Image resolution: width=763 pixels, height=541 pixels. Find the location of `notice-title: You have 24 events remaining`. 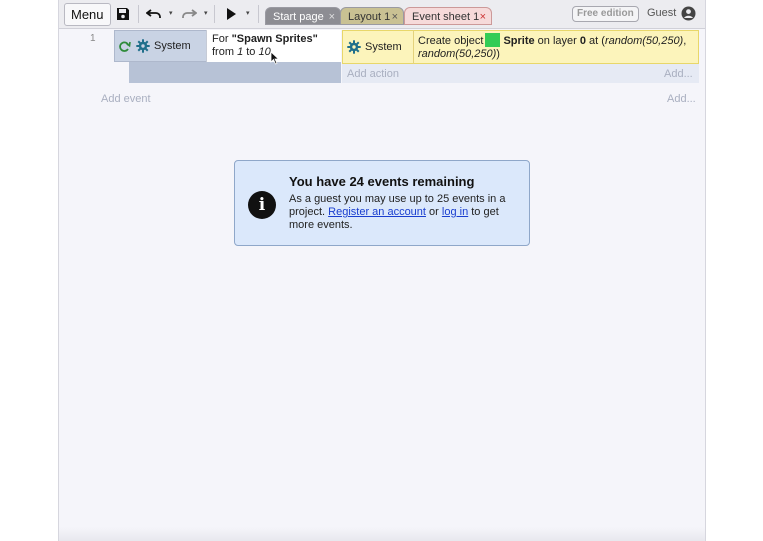

notice-title: You have 24 events remaining is located at coordinates (382, 181).